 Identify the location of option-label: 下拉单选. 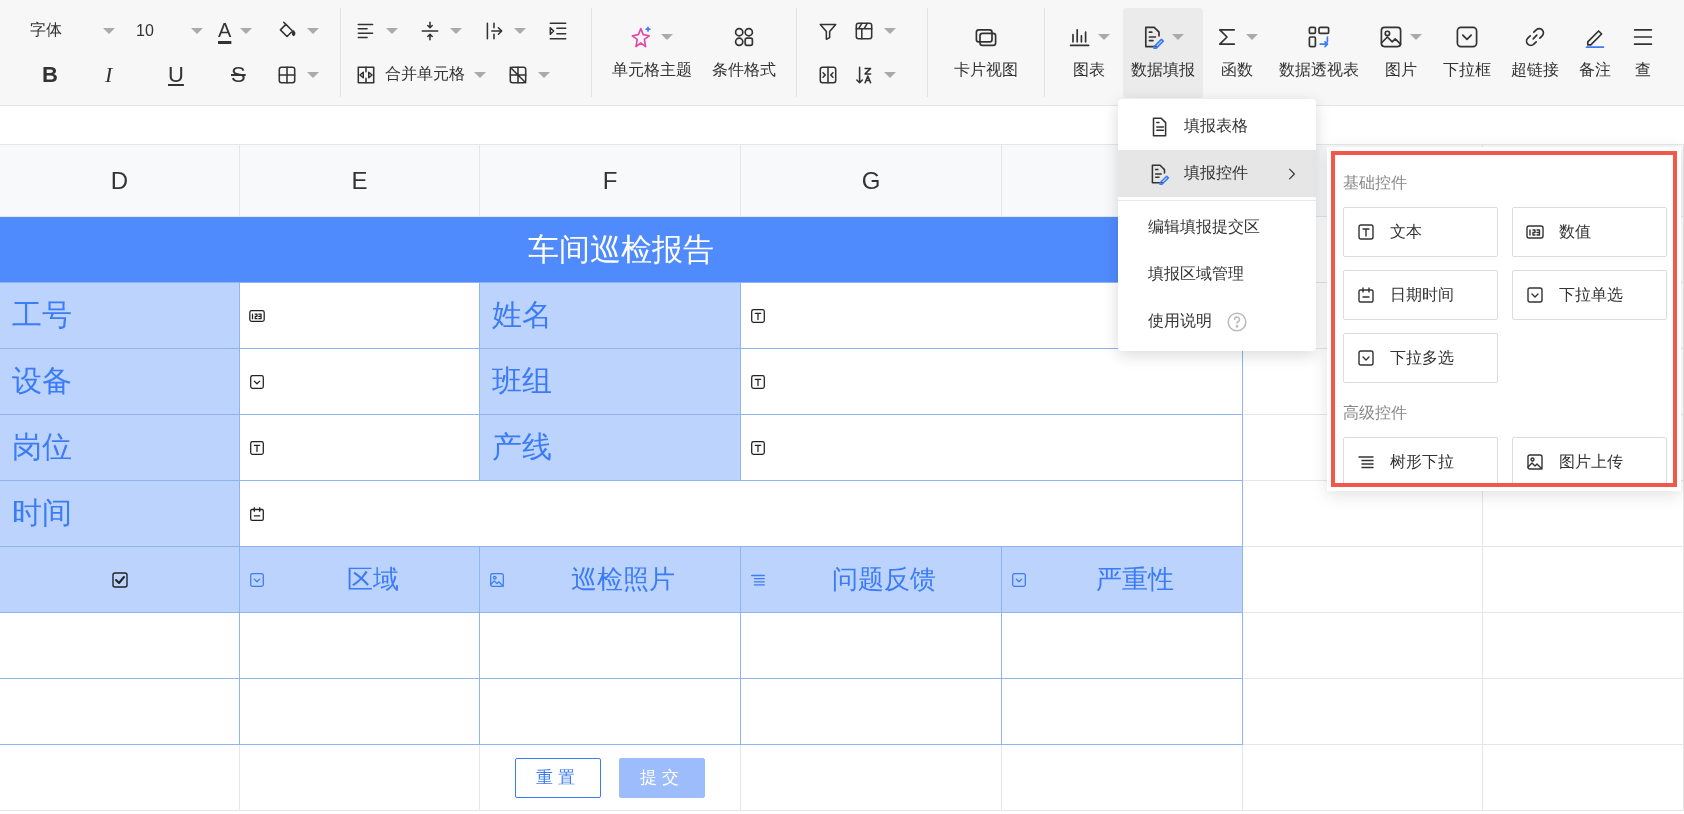
(1591, 294).